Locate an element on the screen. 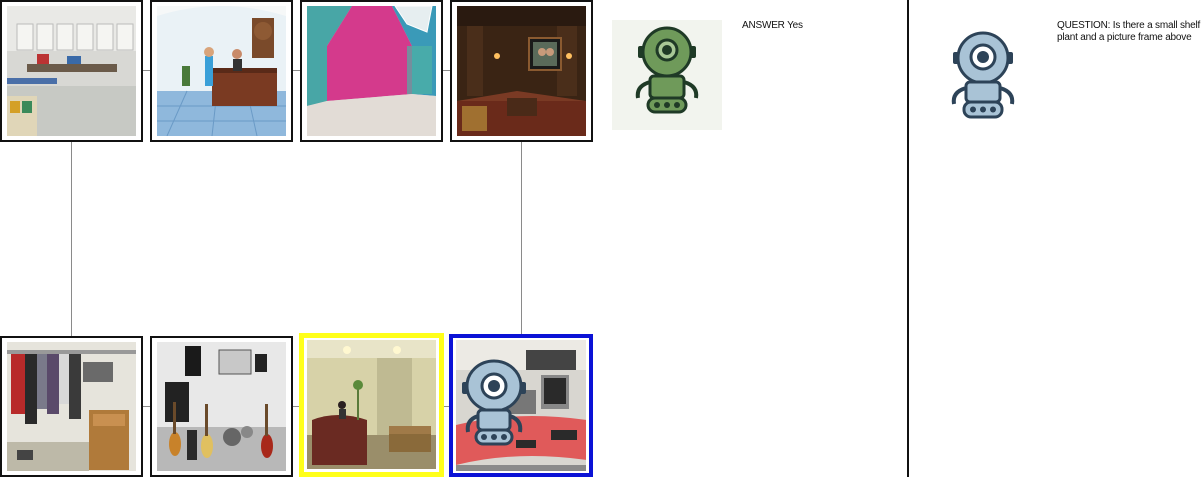 The width and height of the screenshot is (1204, 477). image-tile-lobby-reception is located at coordinates (221, 71).